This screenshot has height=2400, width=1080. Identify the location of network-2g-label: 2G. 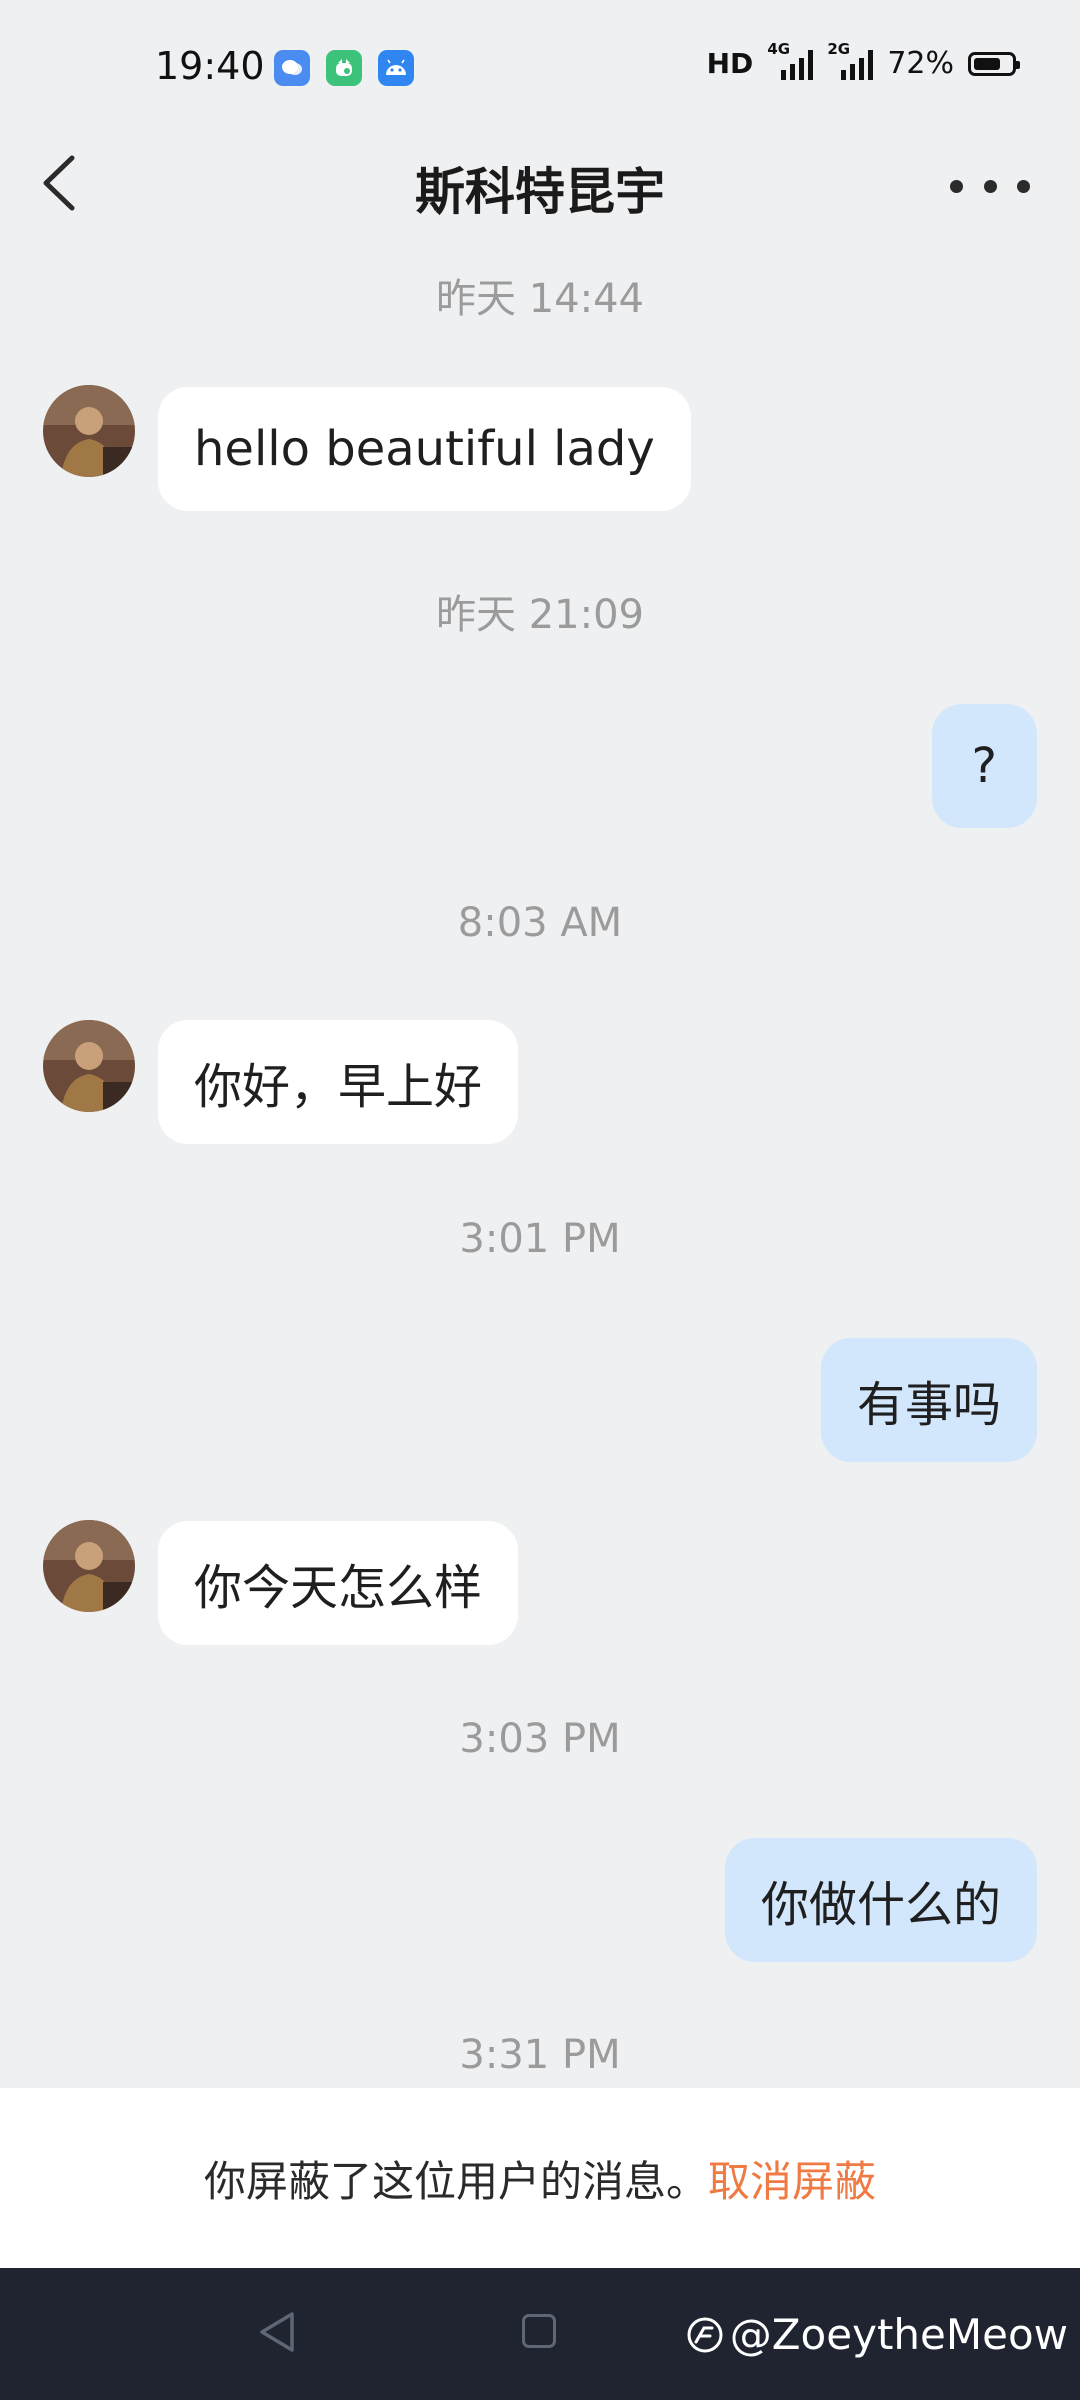
(839, 48).